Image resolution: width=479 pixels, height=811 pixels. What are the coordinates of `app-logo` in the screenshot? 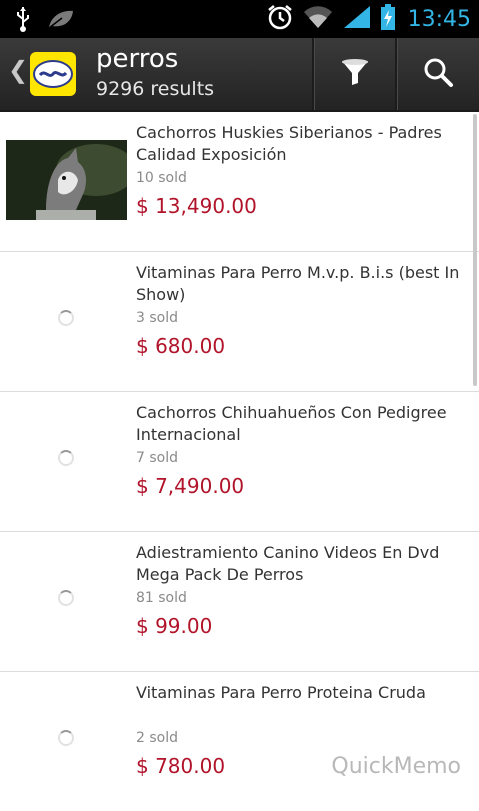 It's located at (53, 74).